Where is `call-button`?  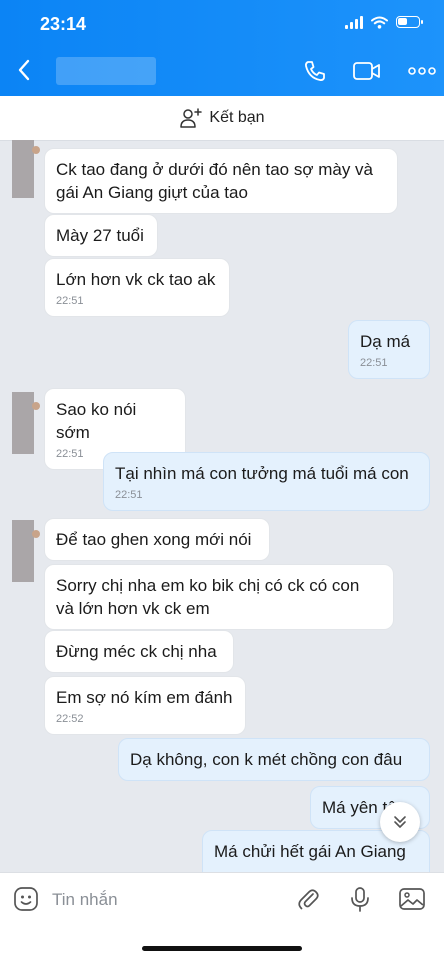
call-button is located at coordinates (315, 71).